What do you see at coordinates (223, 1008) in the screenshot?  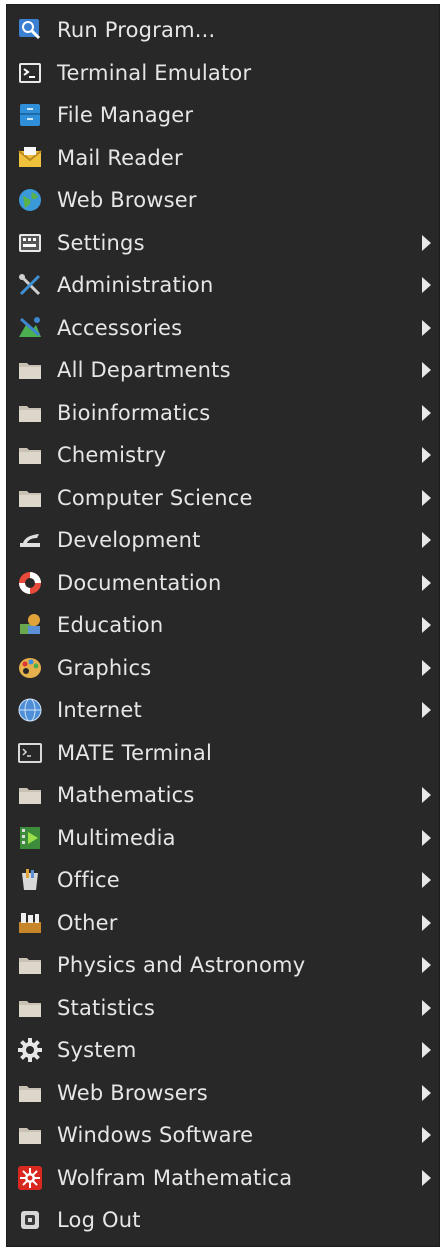 I see `menu-item-statistics: Statistics` at bounding box center [223, 1008].